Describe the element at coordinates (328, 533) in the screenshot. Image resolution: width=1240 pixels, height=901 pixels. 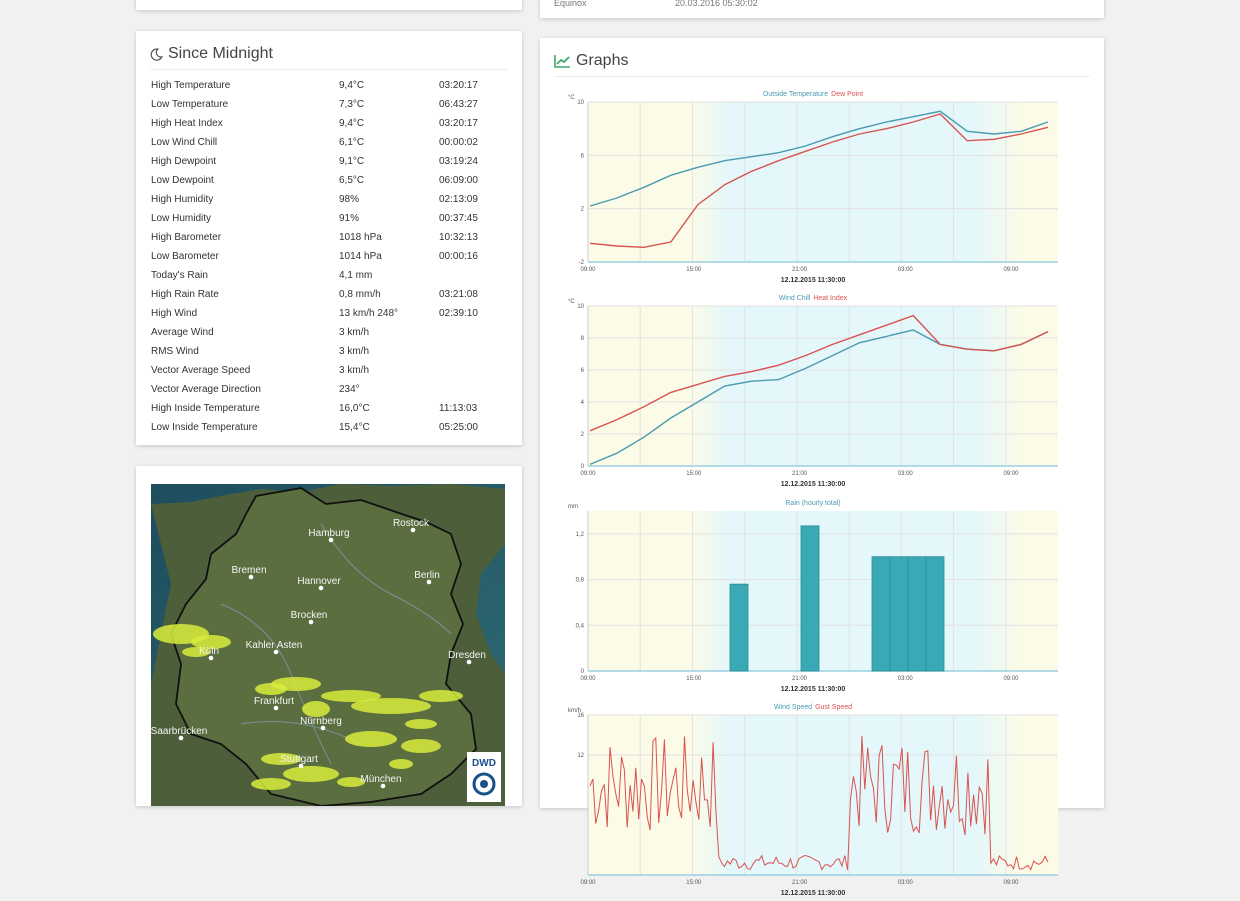
I see `city-label: Hamburg` at that location.